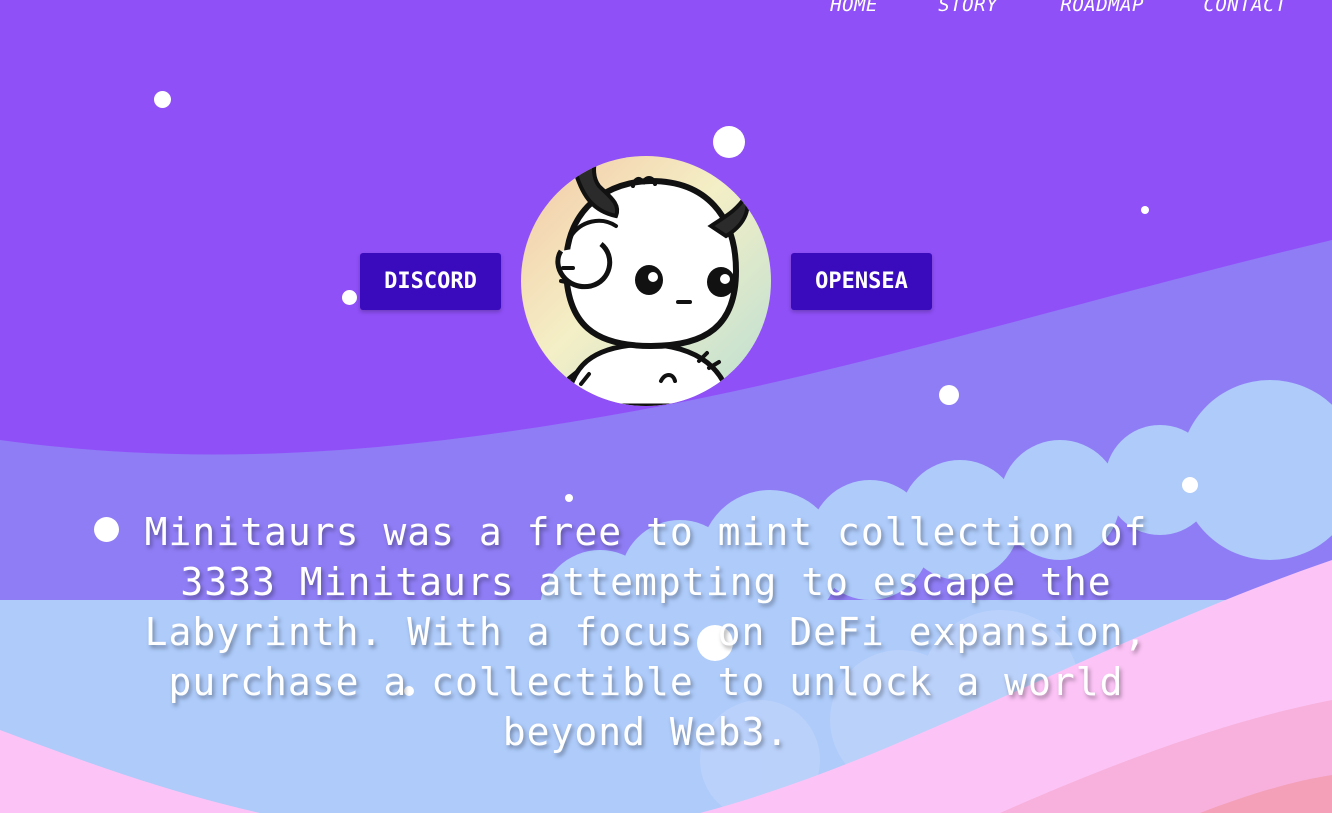  What do you see at coordinates (430, 281) in the screenshot?
I see `discord-button: DISCORD` at bounding box center [430, 281].